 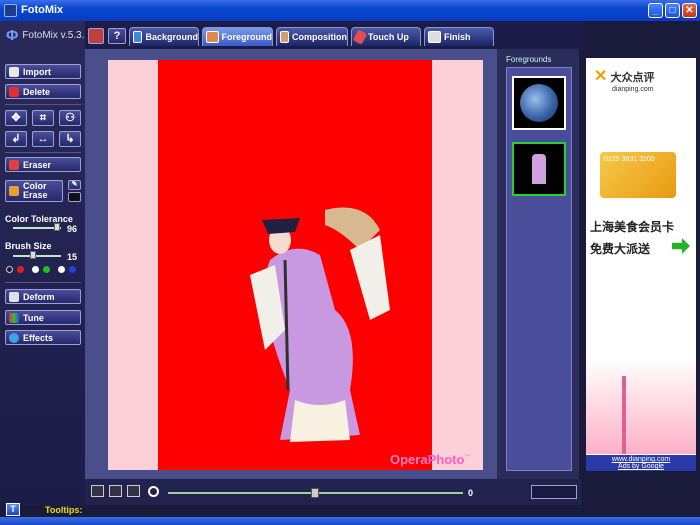 What do you see at coordinates (164, 36) in the screenshot?
I see `tab-background: Background` at bounding box center [164, 36].